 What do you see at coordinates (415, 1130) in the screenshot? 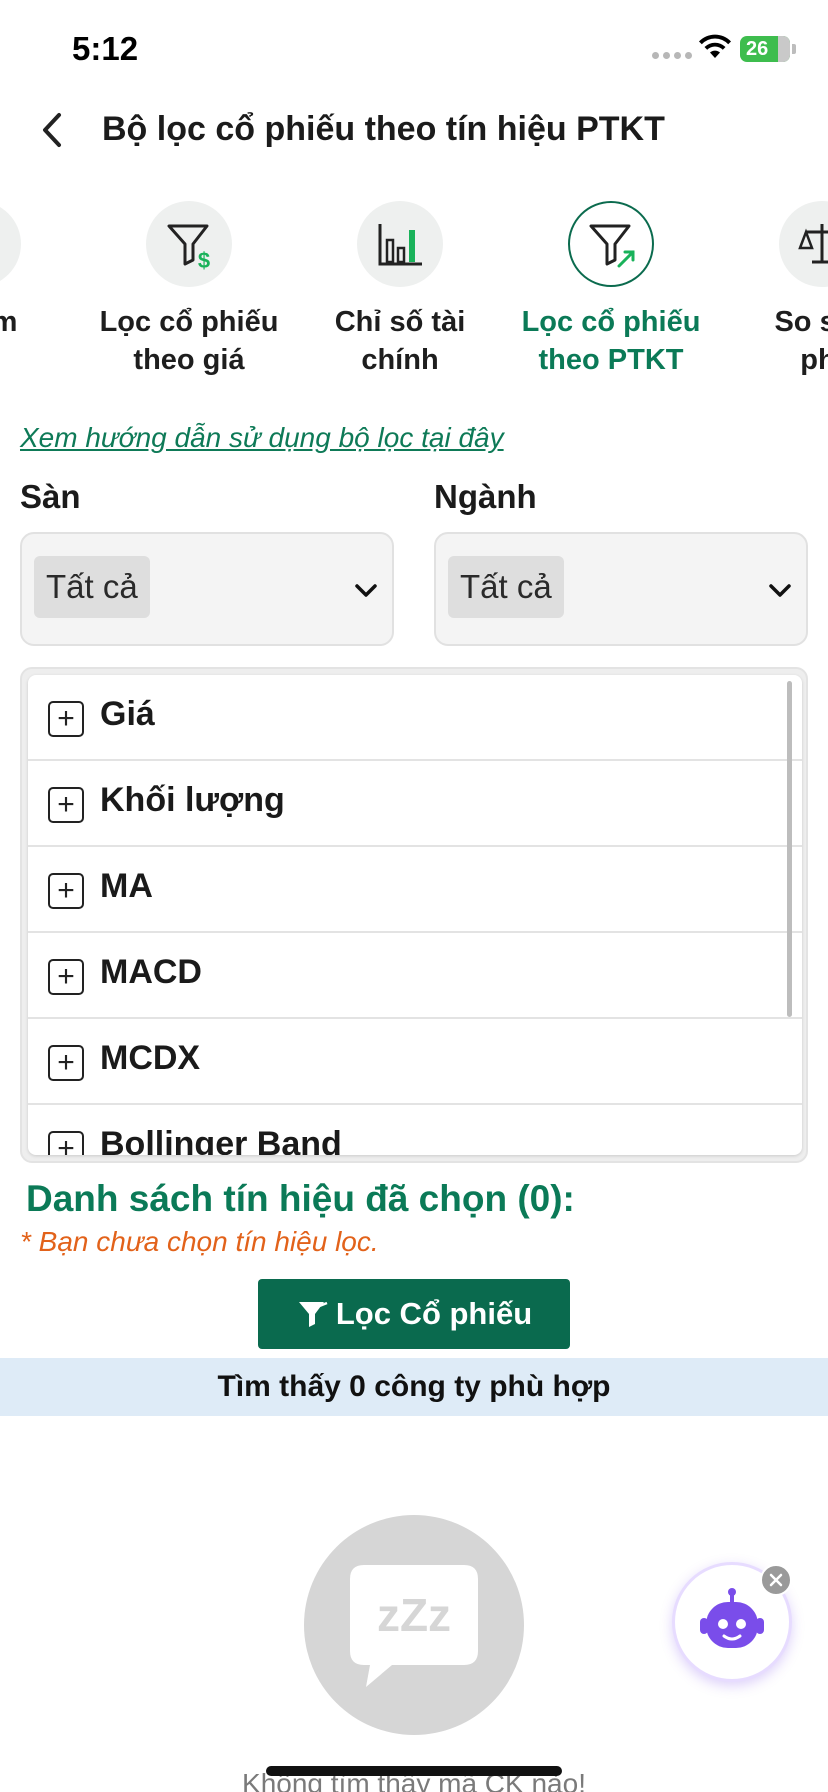
I see `signal-item-bollinger-band: + Bollinger Band` at bounding box center [415, 1130].